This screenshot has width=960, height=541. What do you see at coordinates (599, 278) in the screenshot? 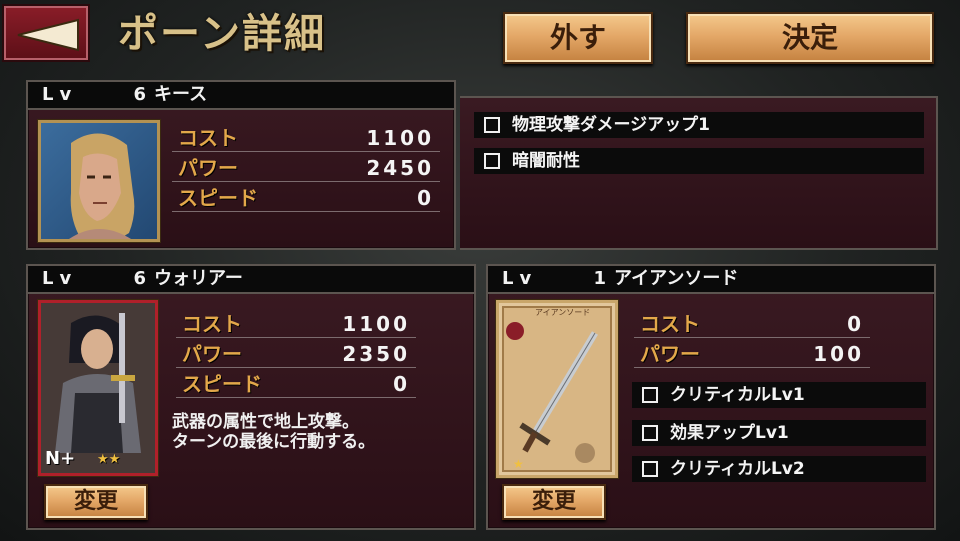
I see `weapon-level: 1` at bounding box center [599, 278].